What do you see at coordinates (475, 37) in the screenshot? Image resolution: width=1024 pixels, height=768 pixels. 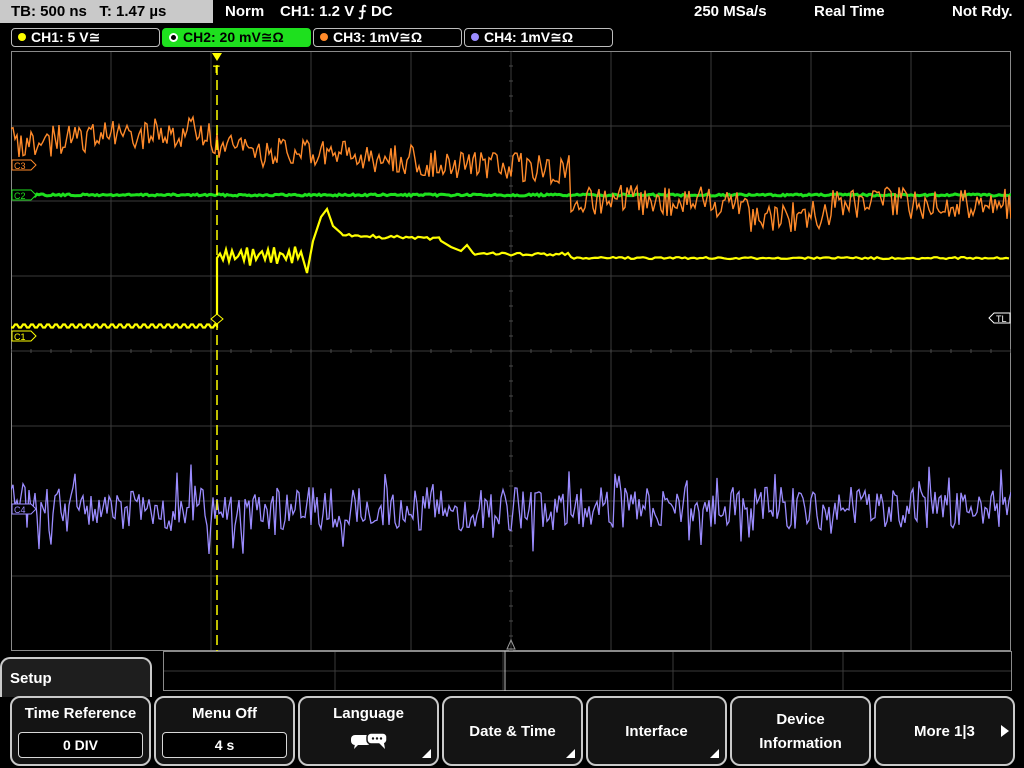 I see `ch4-dot-icon` at bounding box center [475, 37].